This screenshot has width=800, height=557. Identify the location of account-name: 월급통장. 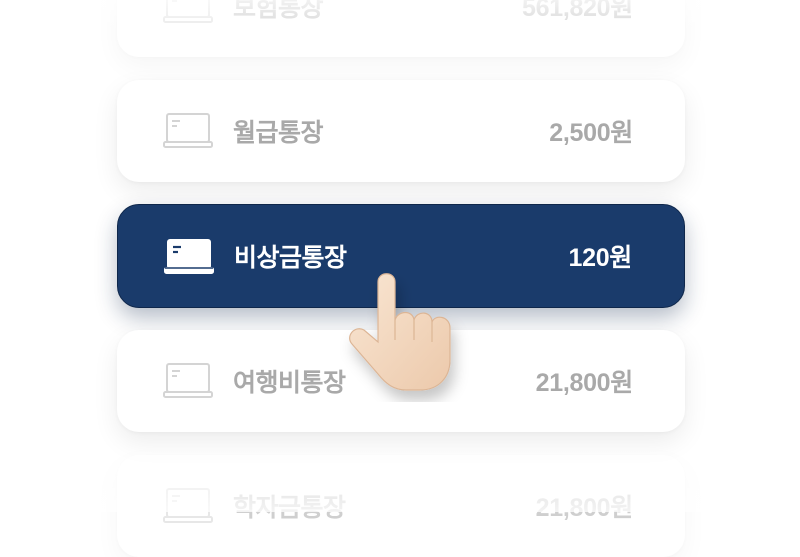
(278, 133).